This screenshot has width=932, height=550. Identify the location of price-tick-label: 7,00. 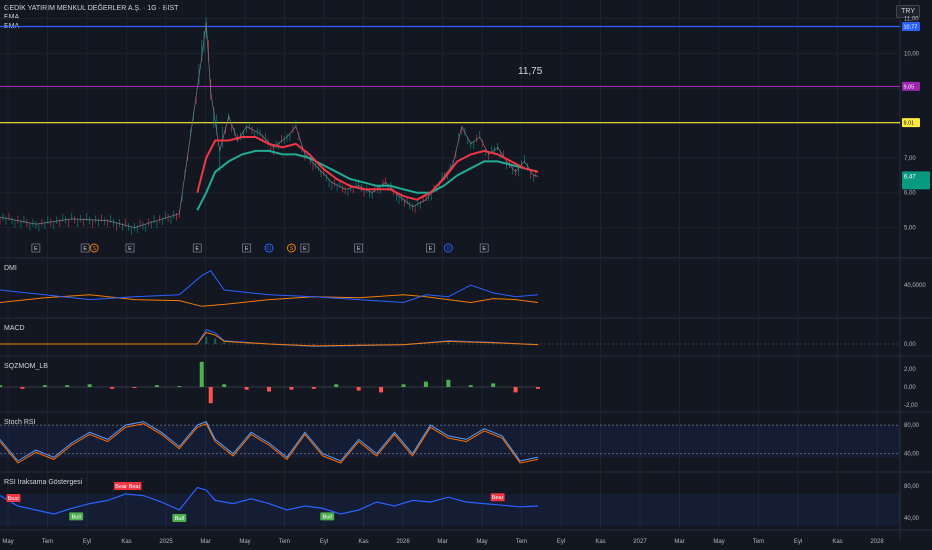
(910, 159).